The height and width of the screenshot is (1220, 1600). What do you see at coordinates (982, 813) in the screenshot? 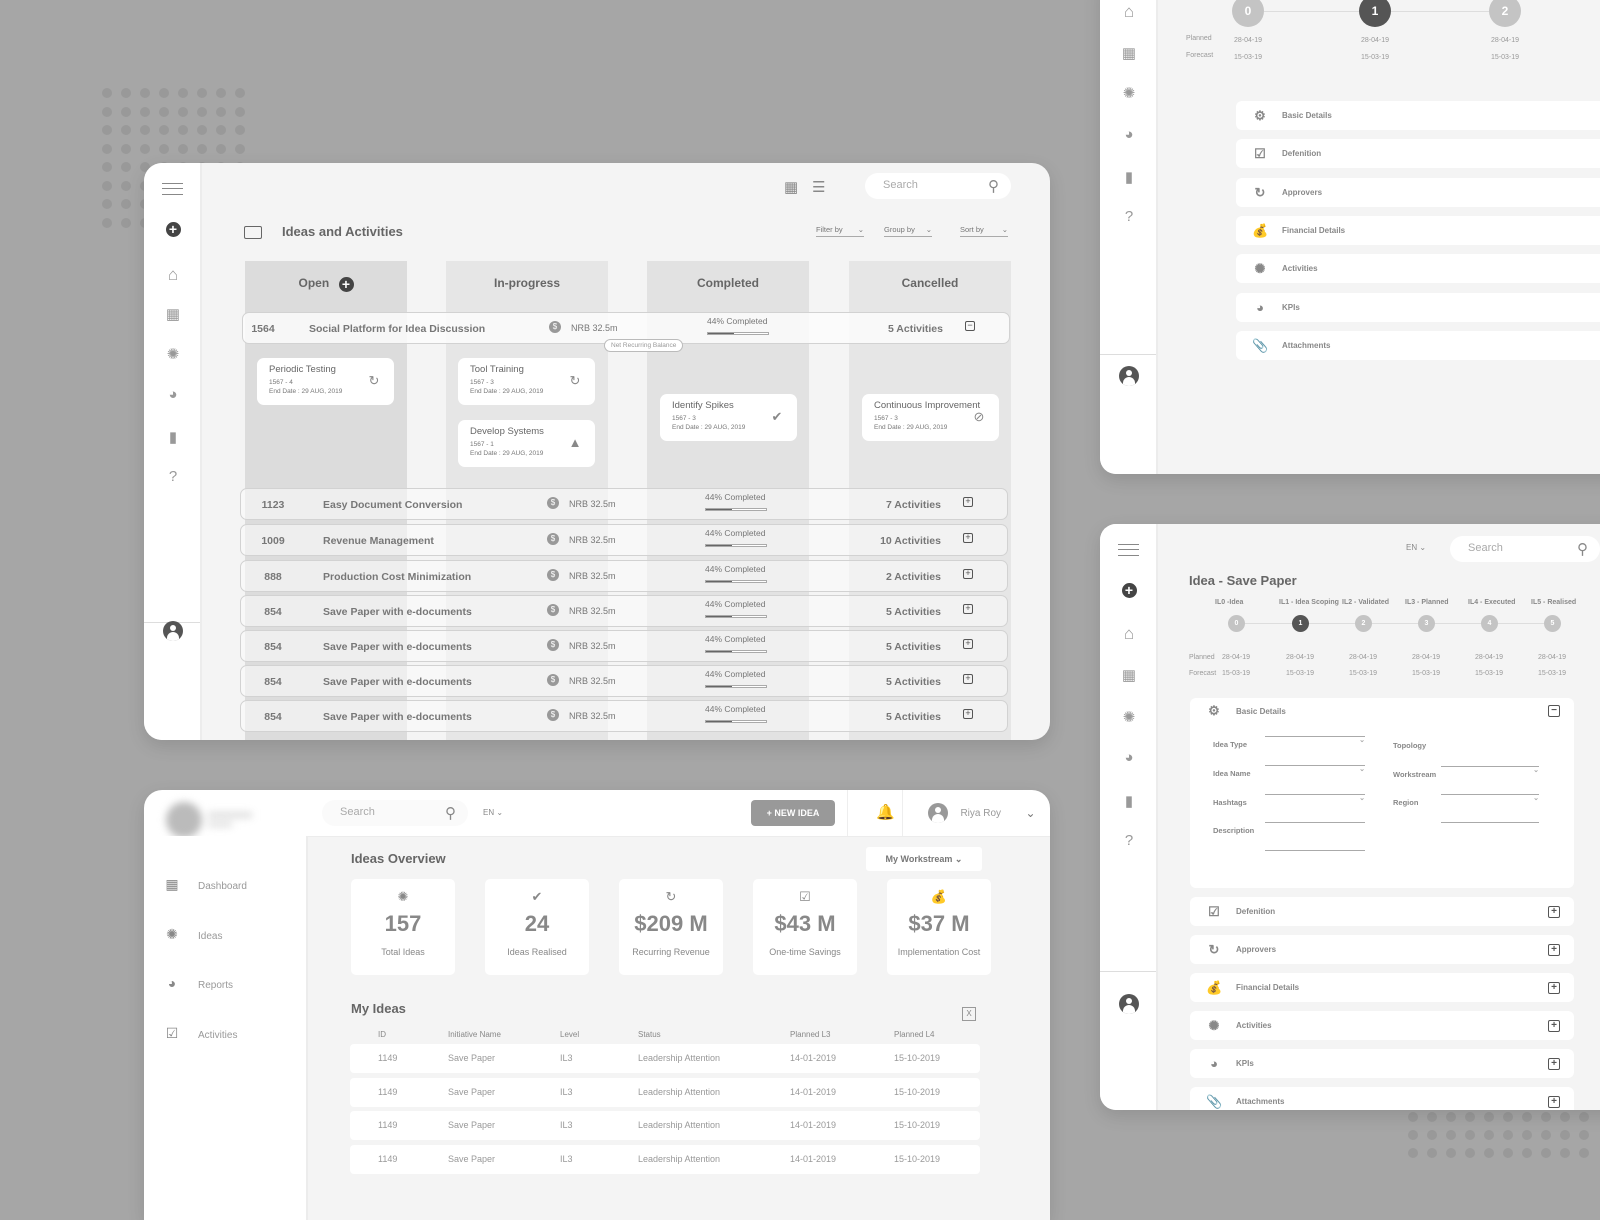
I see `user-menu: Riya Roy ⌄` at bounding box center [982, 813].